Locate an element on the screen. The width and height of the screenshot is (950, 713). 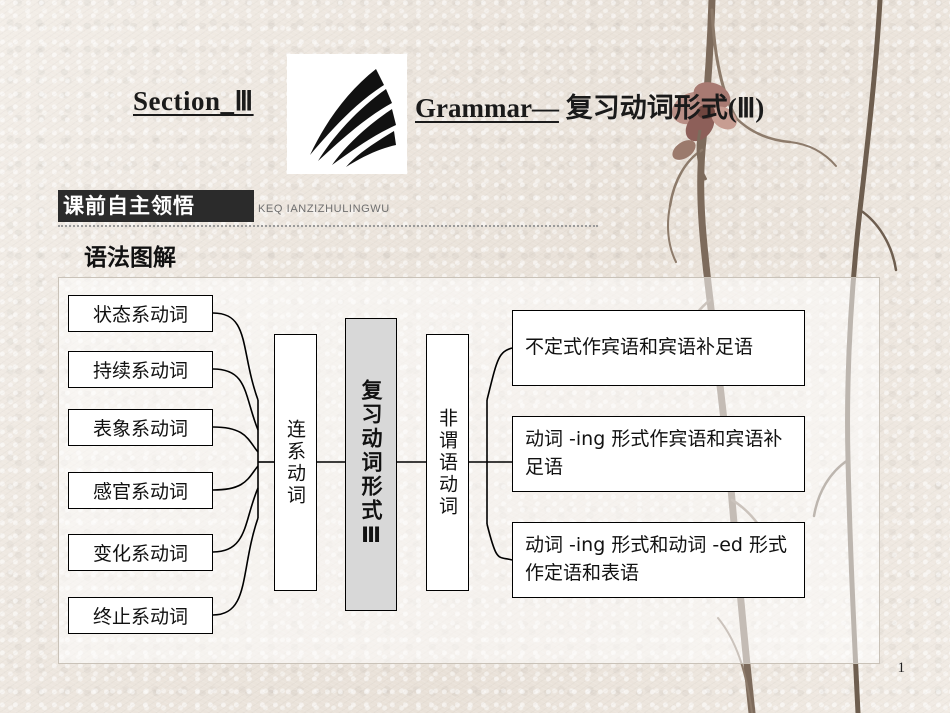
node-label: 感官系动词 is located at coordinates (140, 492).